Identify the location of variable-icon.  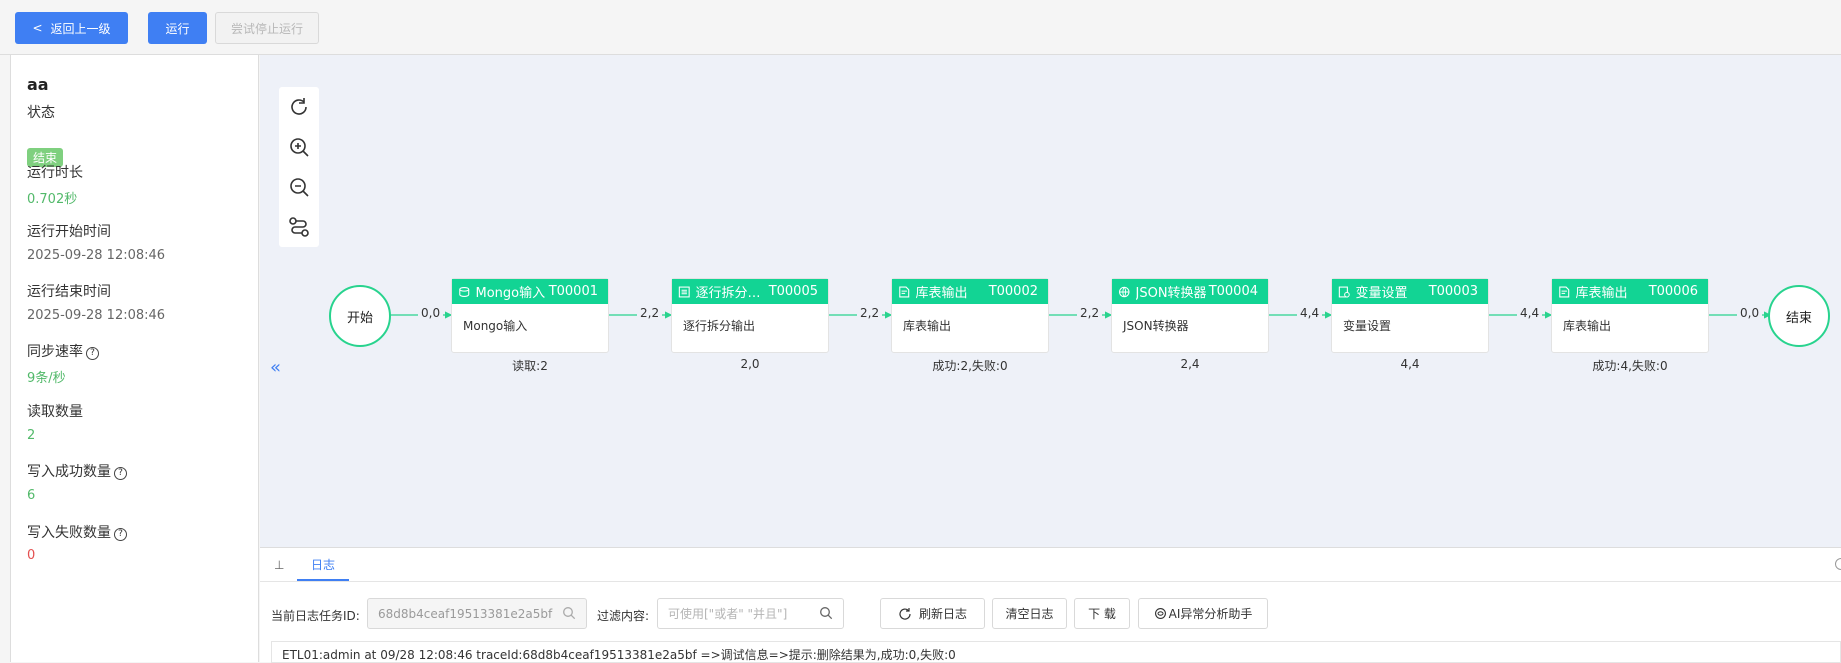
(1344, 291).